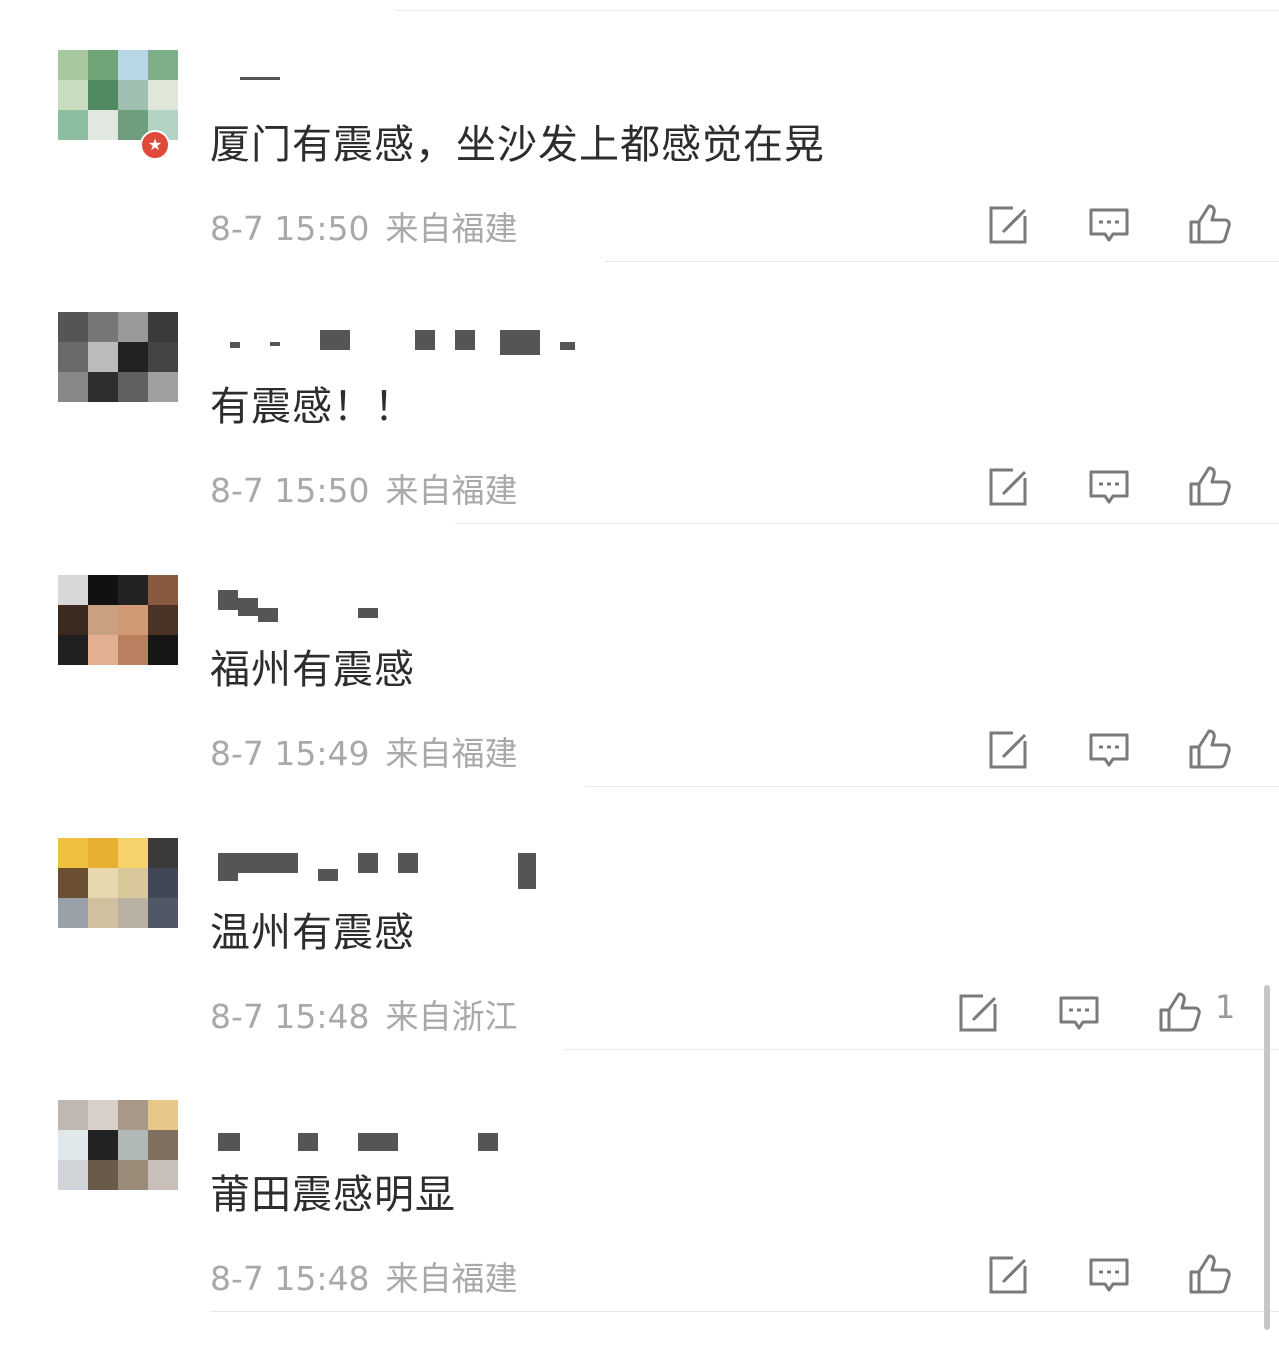 This screenshot has width=1279, height=1352. I want to click on row-divider, so click(932, 786).